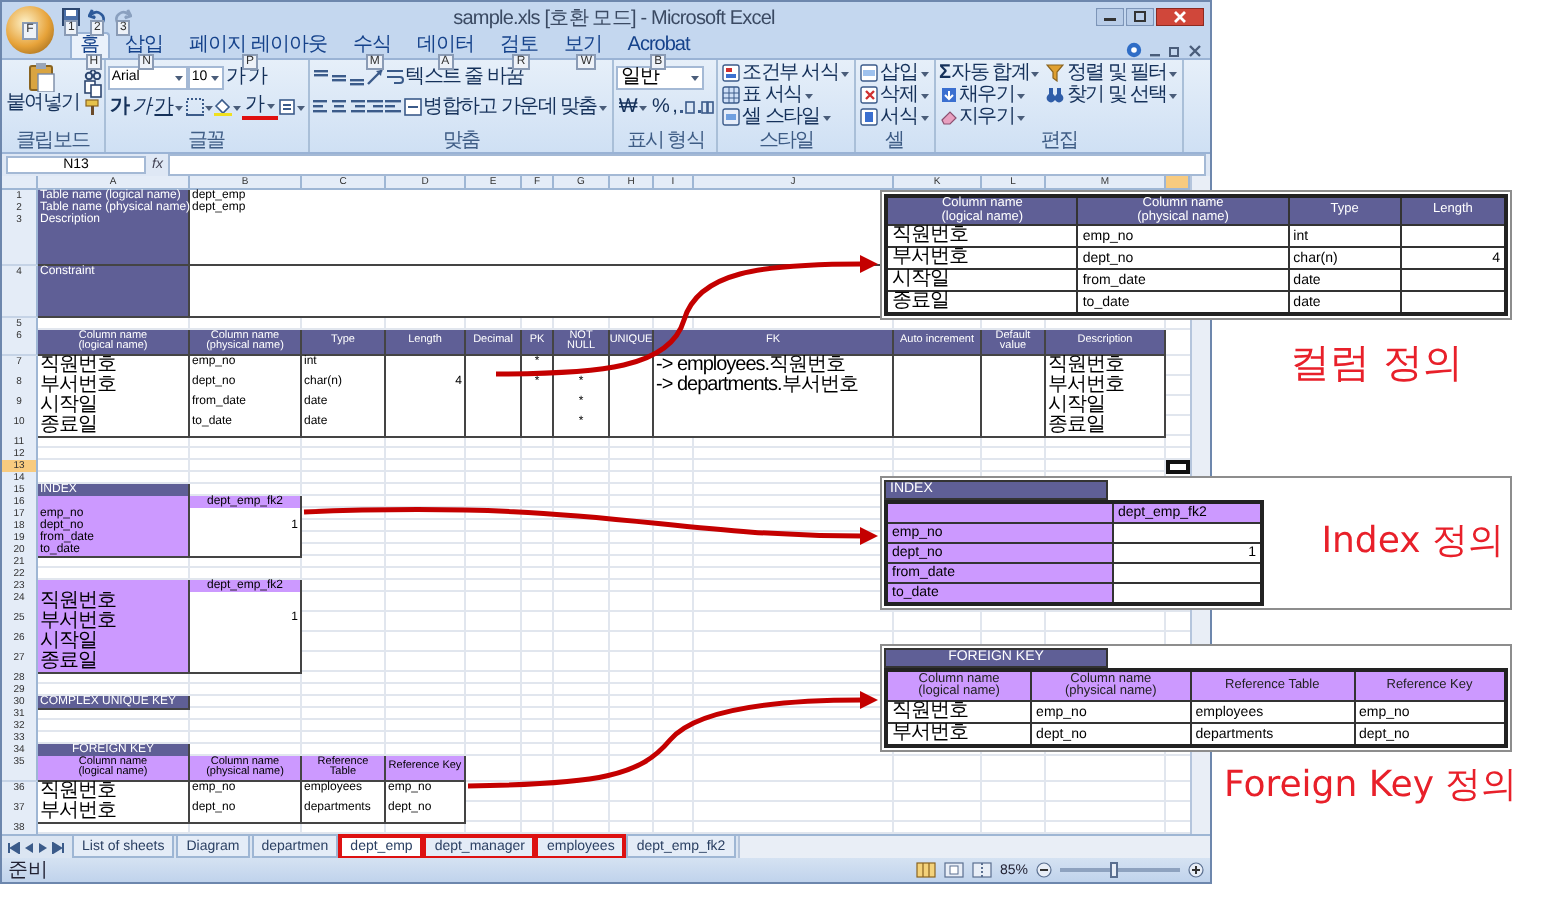 This screenshot has width=1546, height=902. I want to click on zoom-out-icon, so click(1044, 870).